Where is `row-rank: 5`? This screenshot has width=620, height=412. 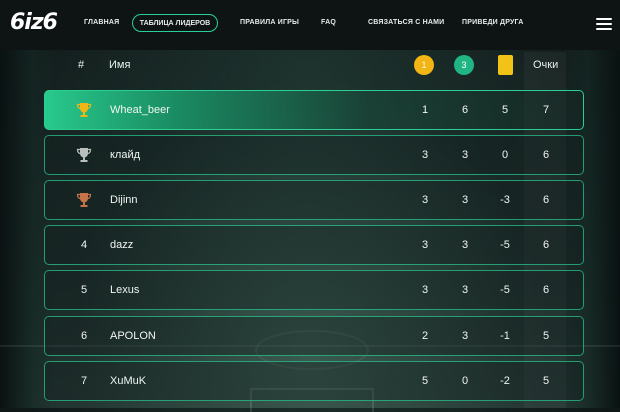
row-rank: 5 is located at coordinates (84, 290).